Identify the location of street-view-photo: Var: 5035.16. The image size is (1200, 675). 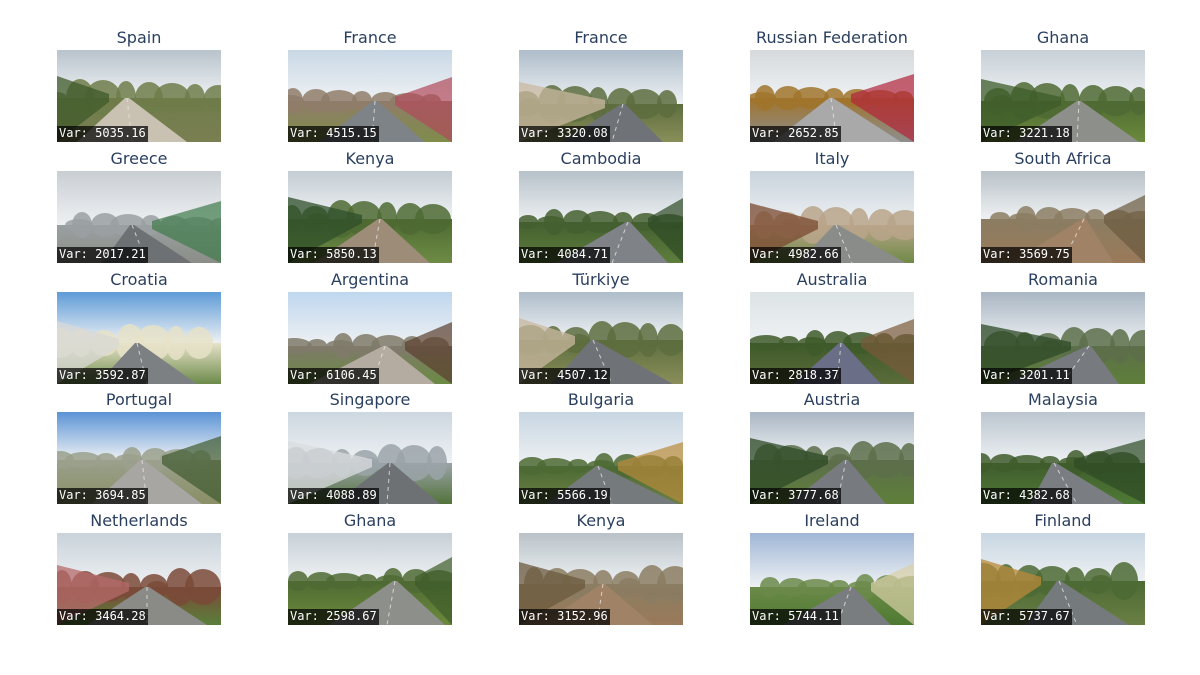
(139, 96).